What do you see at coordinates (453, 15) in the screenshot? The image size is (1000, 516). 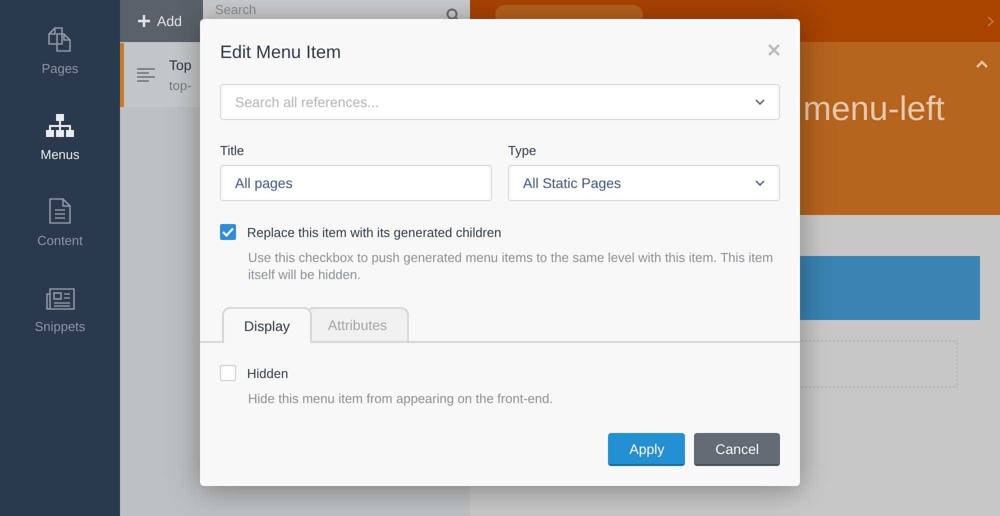 I see `search-icon` at bounding box center [453, 15].